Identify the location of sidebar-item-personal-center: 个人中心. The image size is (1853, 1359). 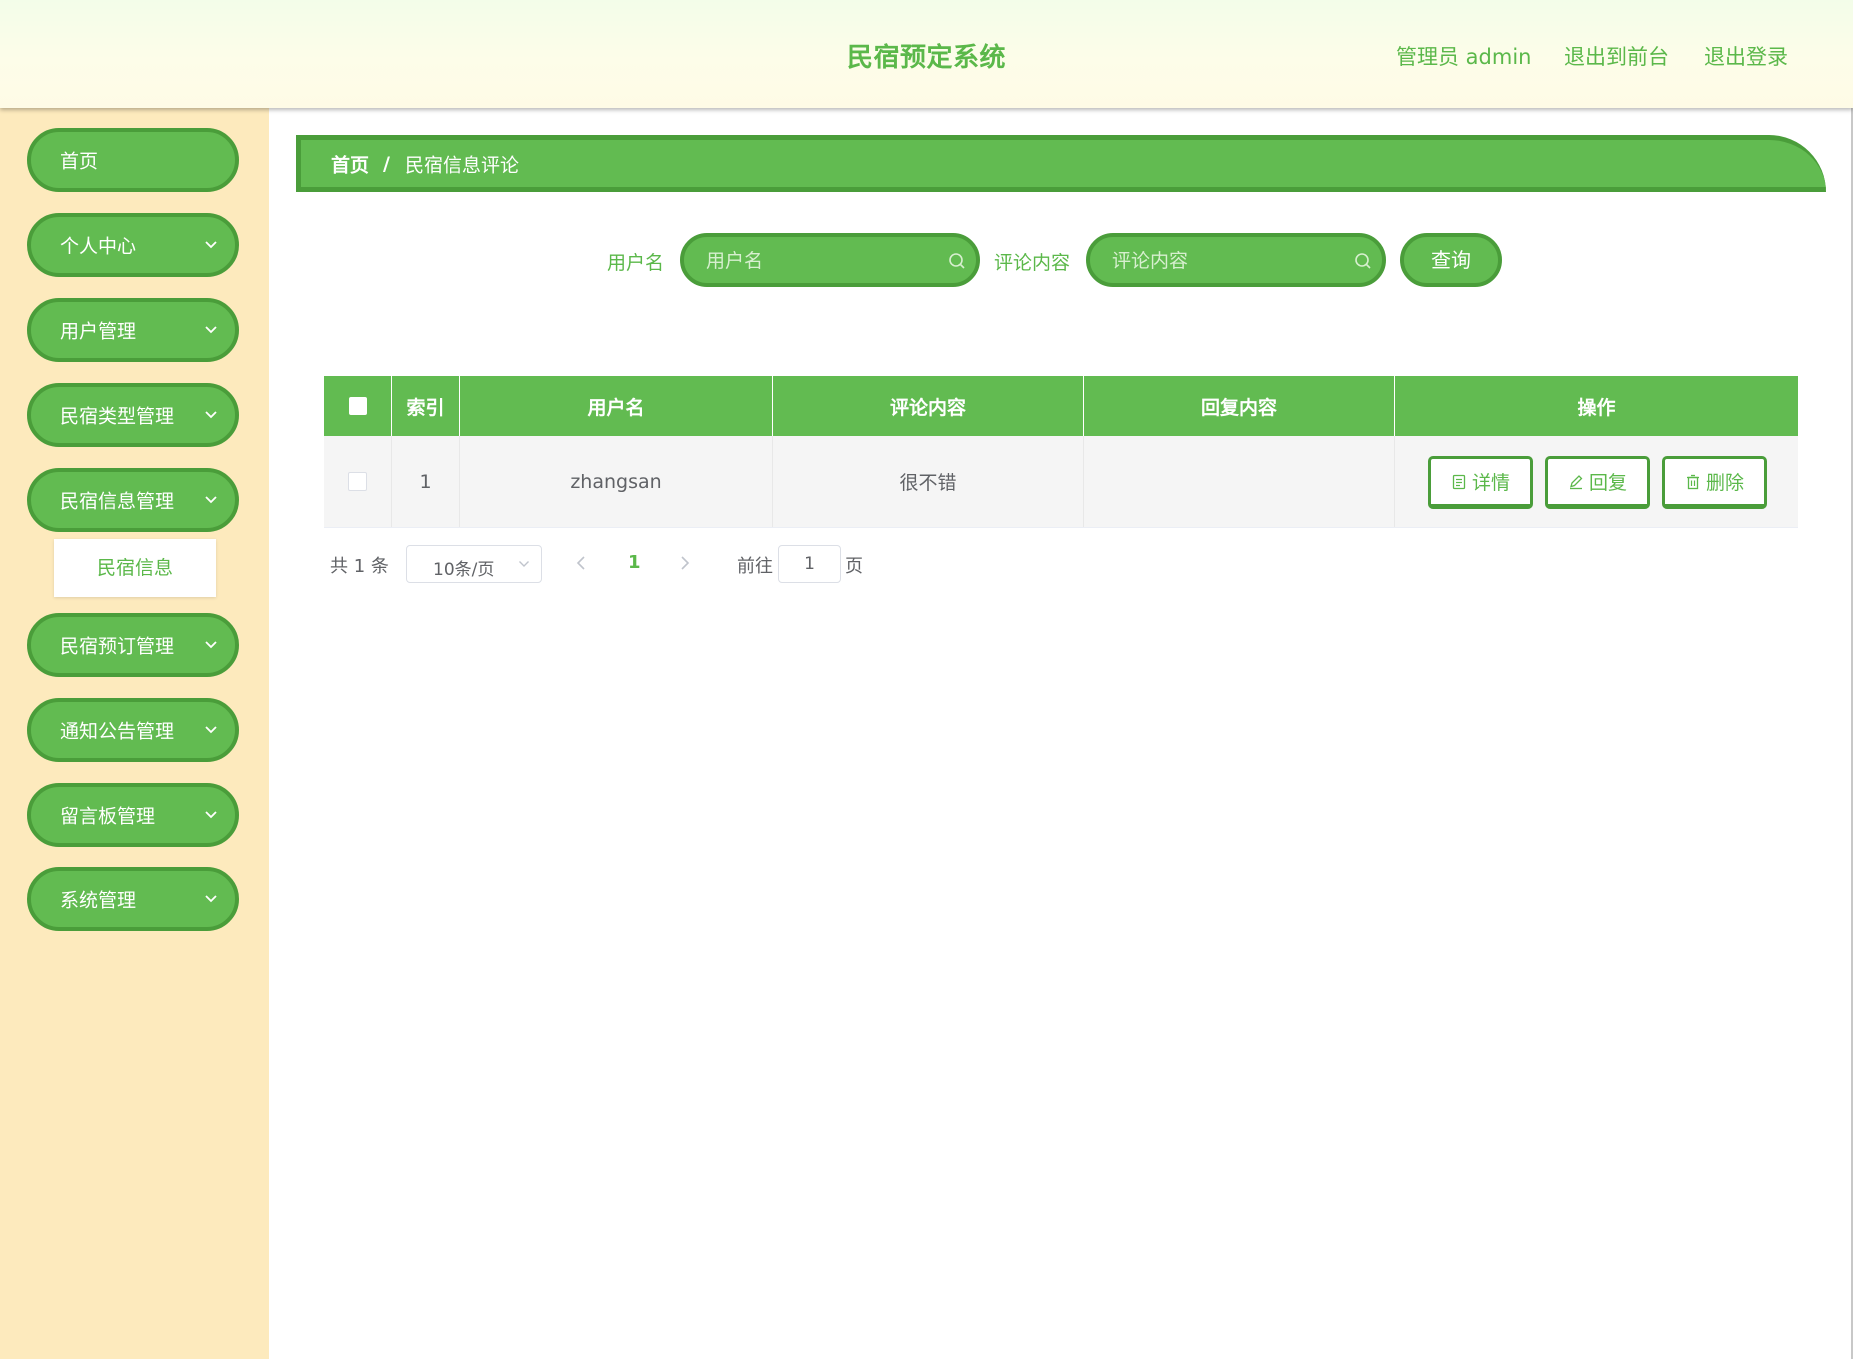
(133, 245).